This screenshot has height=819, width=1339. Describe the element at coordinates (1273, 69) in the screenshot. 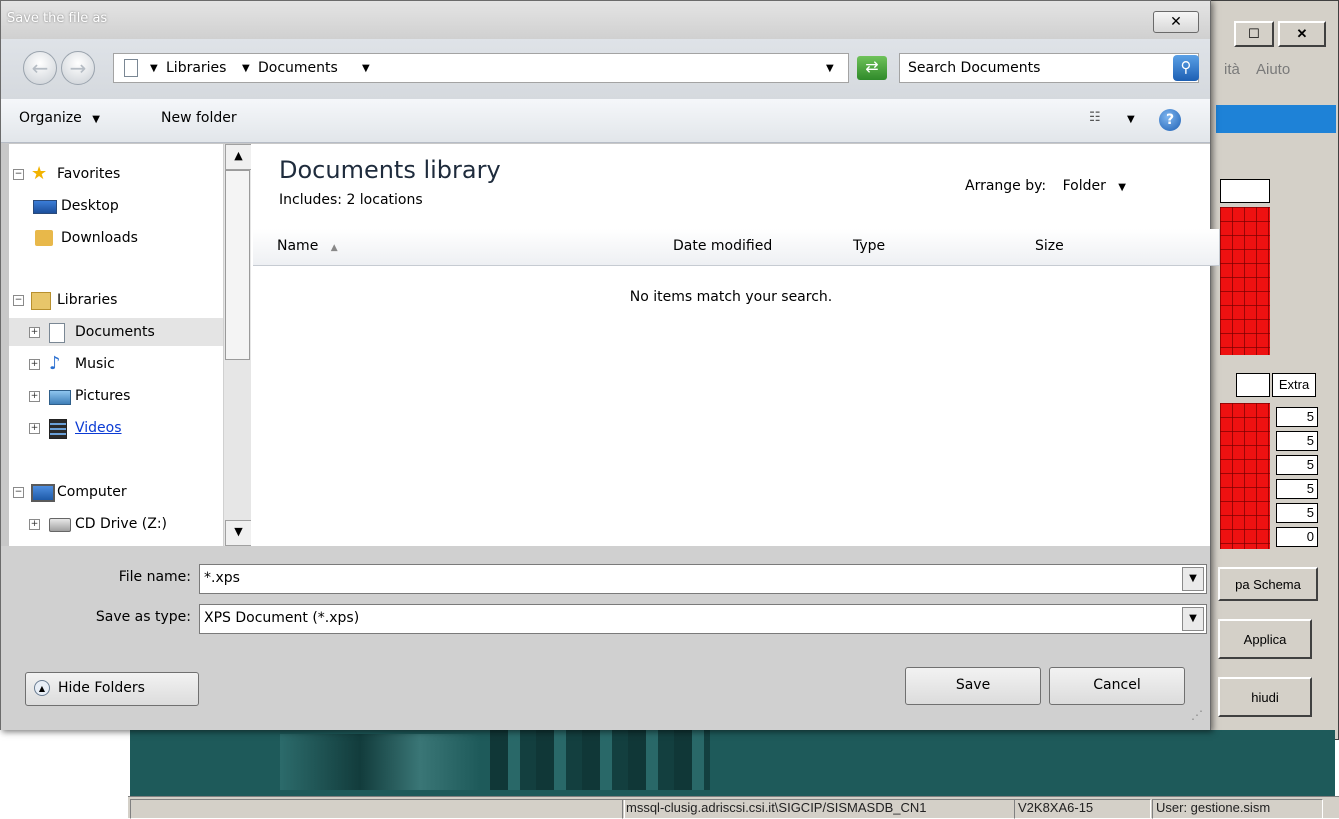

I see `bg-menu-aiuto: Aiuto` at that location.